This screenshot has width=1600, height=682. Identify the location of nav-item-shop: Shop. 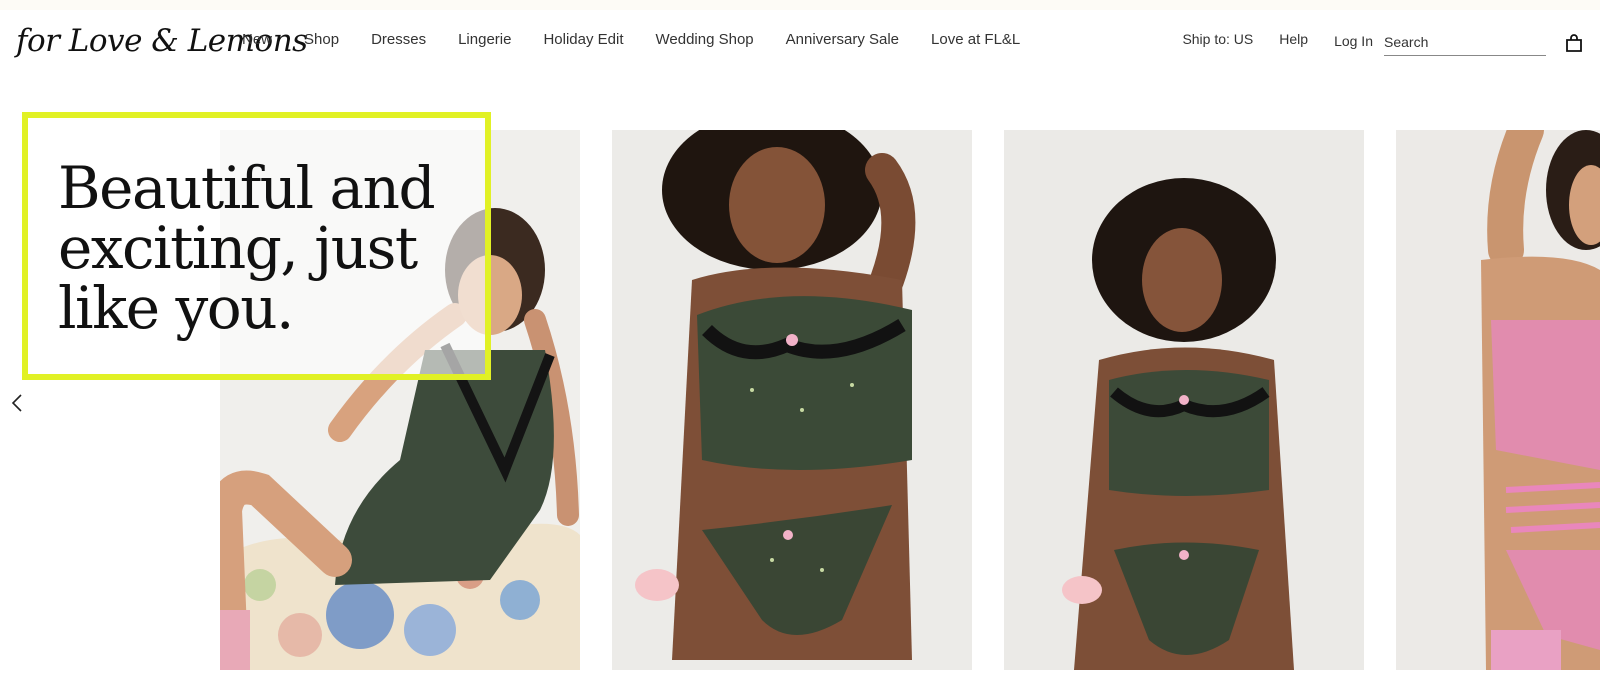
(321, 39).